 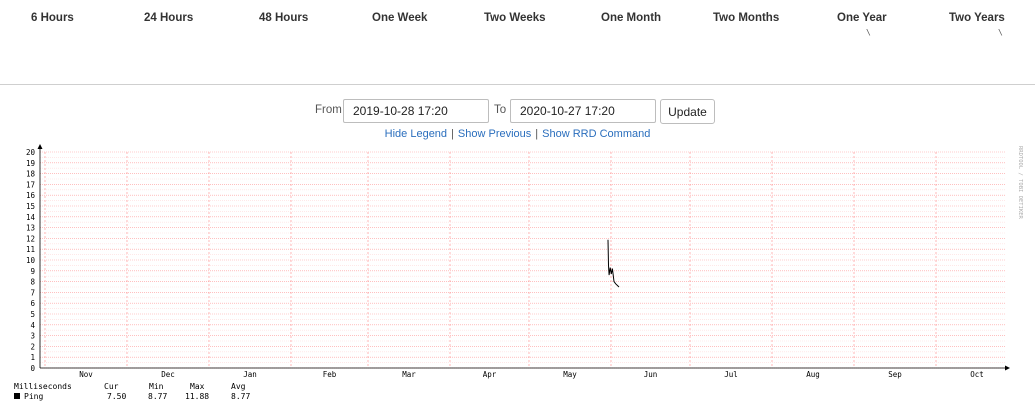 I want to click on y-tick-label: 8, so click(x=32, y=282).